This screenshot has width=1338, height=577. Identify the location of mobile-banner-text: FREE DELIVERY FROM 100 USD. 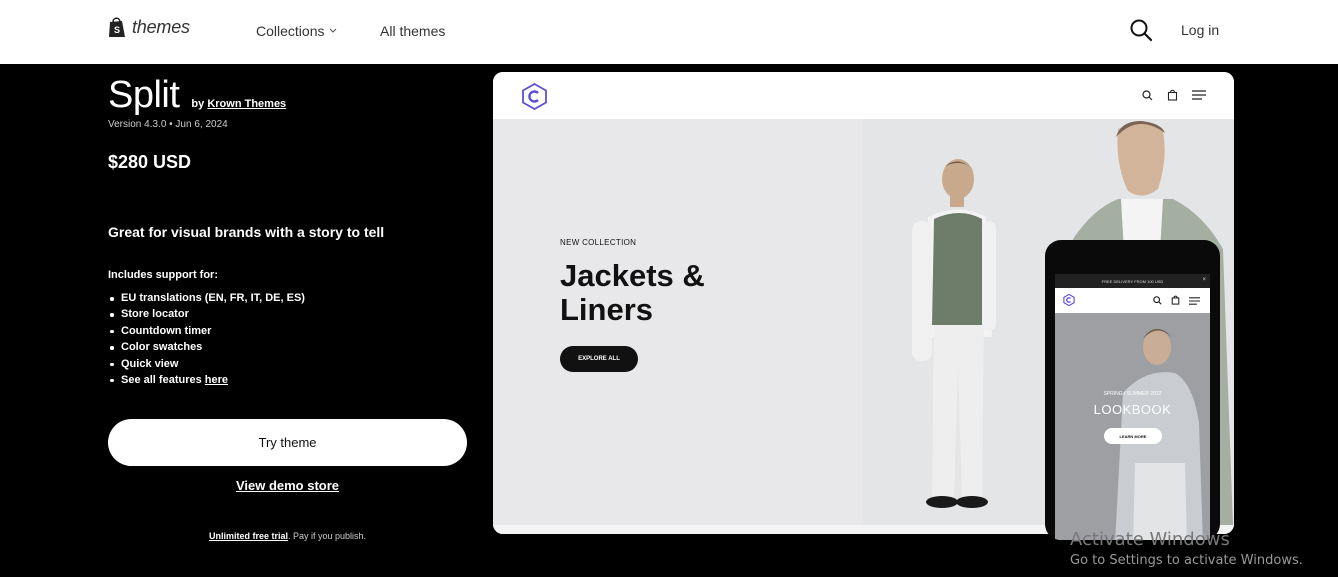
(1132, 281).